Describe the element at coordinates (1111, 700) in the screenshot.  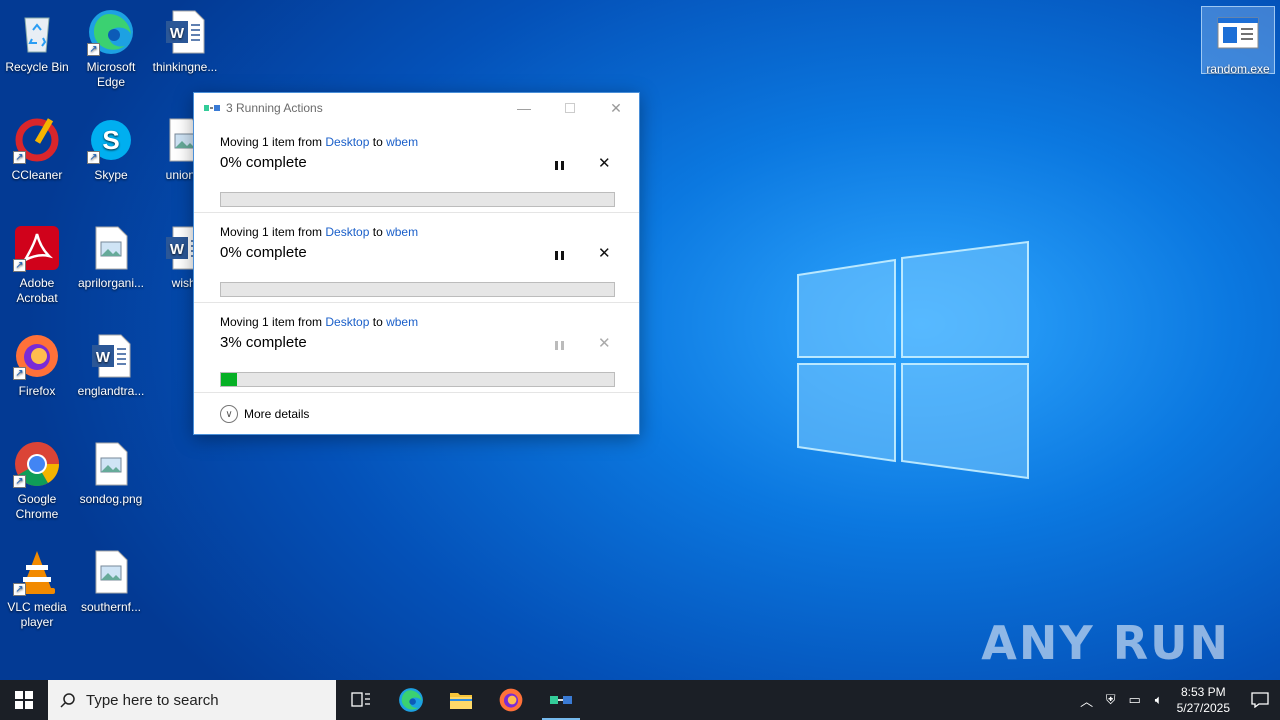
I see `defender-icon: ⛨` at that location.